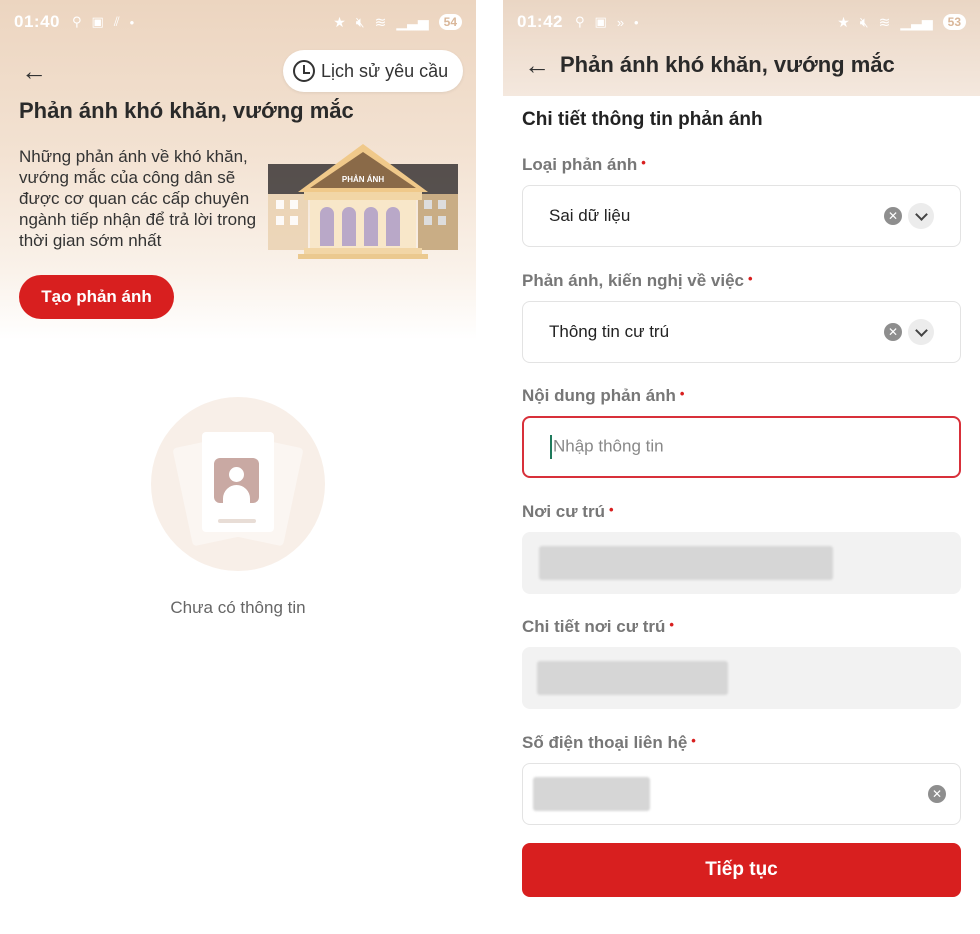  I want to click on empty-state-text: Chưa có thông tin, so click(238, 607).